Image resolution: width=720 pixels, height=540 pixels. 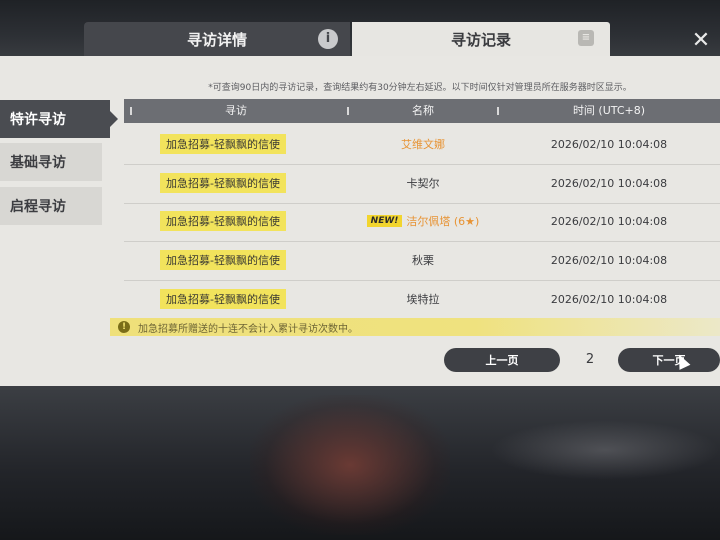 What do you see at coordinates (586, 38) in the screenshot?
I see `document-icon: ≡` at bounding box center [586, 38].